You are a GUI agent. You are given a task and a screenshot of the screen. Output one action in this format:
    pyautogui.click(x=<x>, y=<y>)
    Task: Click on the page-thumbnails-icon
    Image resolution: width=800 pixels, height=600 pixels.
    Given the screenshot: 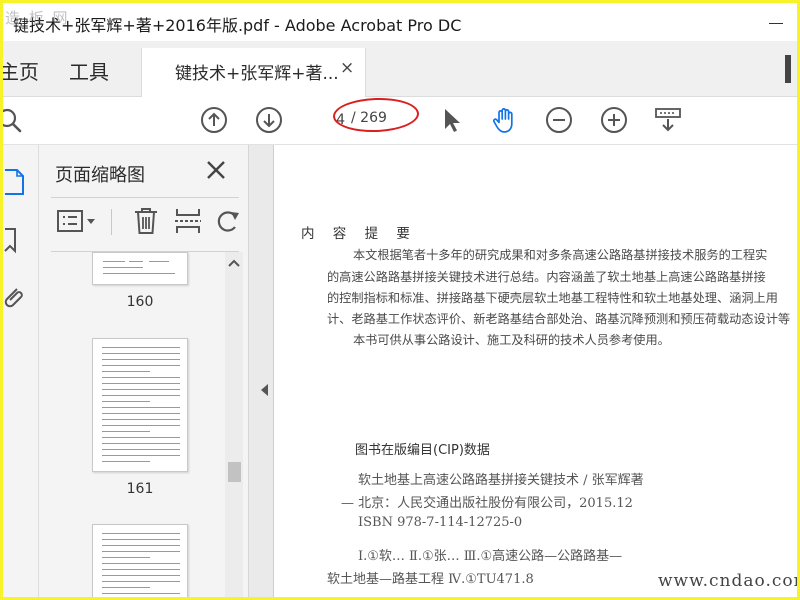 What is the action you would take?
    pyautogui.click(x=18, y=182)
    